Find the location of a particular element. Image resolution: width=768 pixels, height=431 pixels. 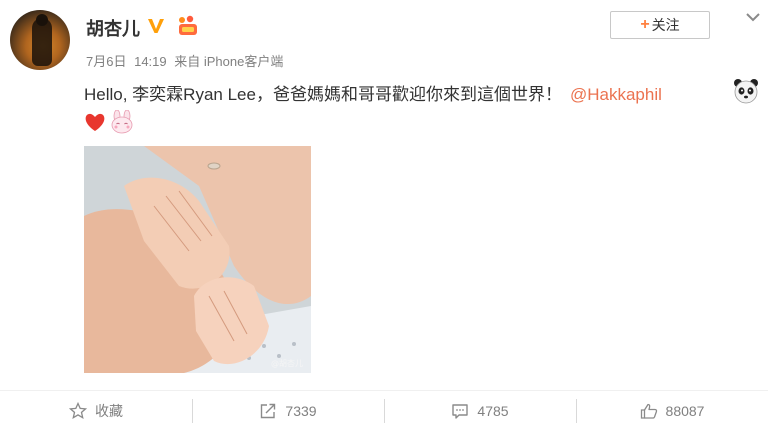

post-meta: 7月6日 14:19 来自 iPhone客户端 is located at coordinates (186, 60).